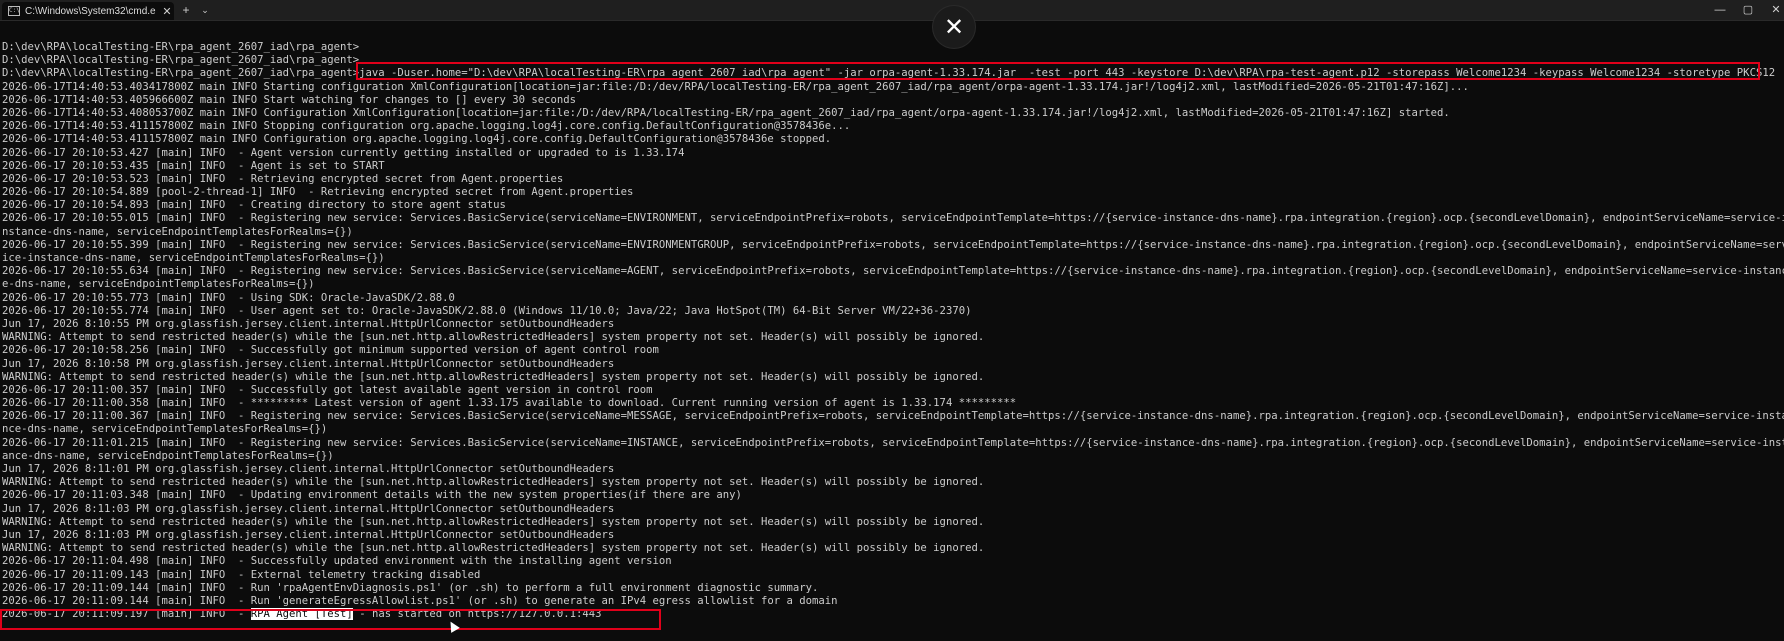 This screenshot has width=1784, height=641. I want to click on tab-close-icon: ✕, so click(167, 11).